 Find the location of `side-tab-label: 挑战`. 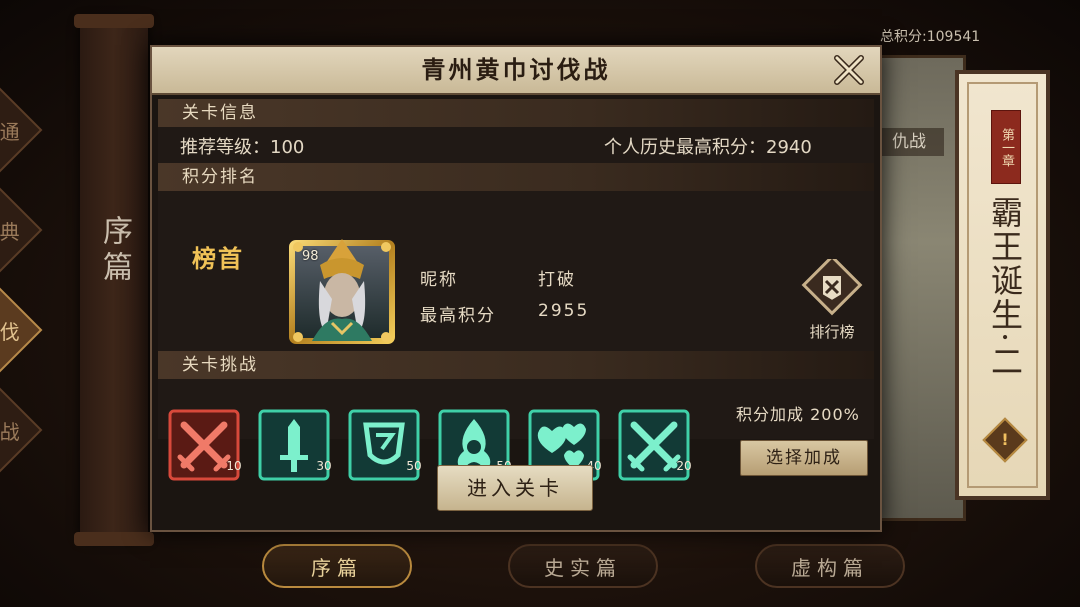

side-tab-label: 挑战 is located at coordinates (10, 431).